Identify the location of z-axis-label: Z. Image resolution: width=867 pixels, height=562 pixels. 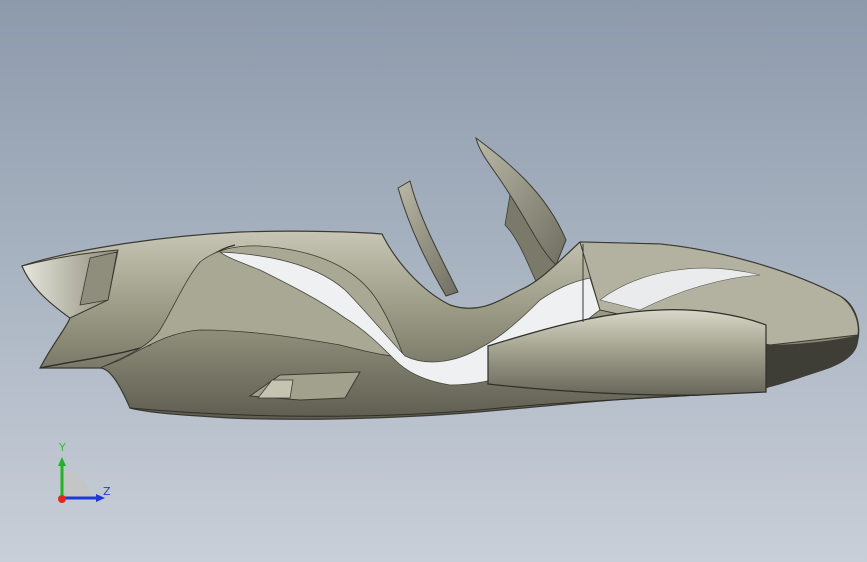
(107, 491).